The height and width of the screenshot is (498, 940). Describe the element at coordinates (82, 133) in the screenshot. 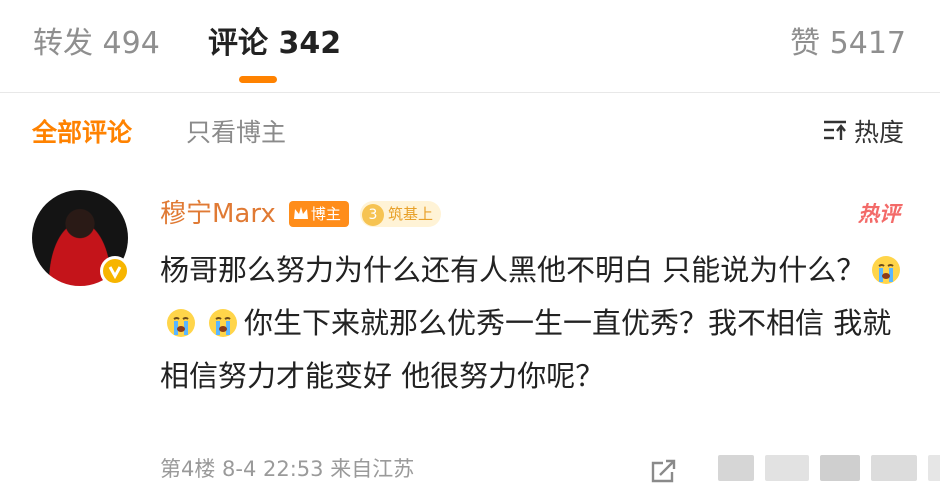

I see `filter-all-comments: 全部评论` at that location.